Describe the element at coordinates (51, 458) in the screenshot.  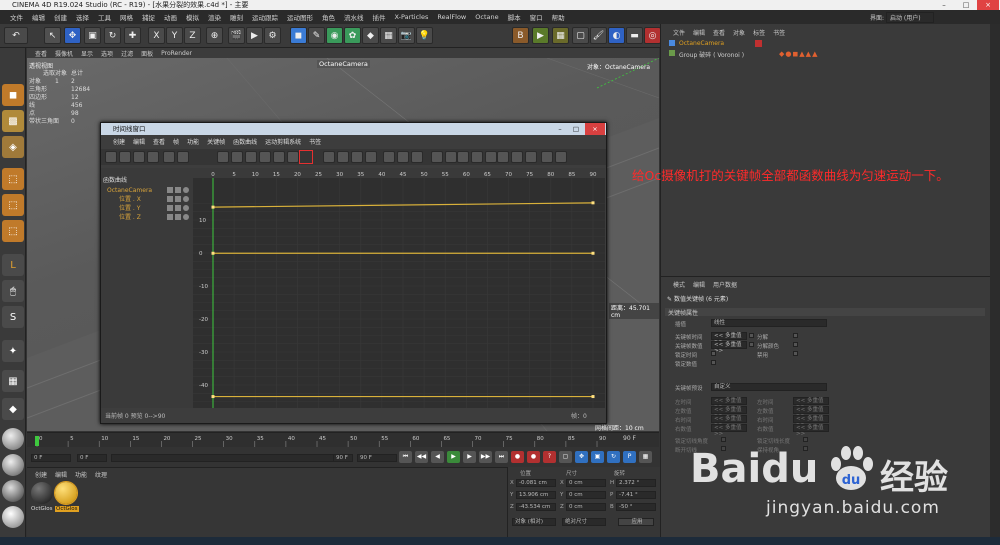
I see `current-frame-field: 0 F` at that location.